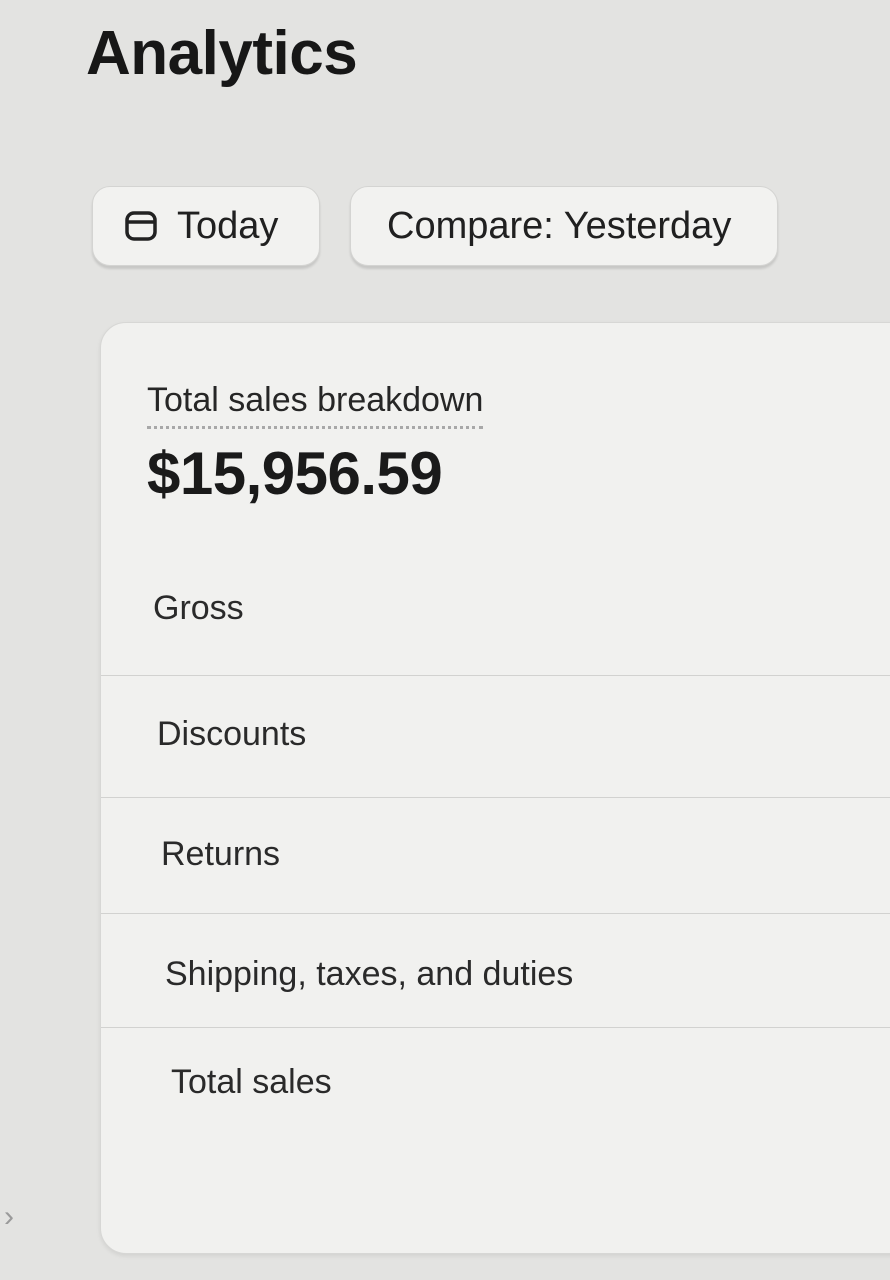 The image size is (890, 1280). Describe the element at coordinates (315, 405) in the screenshot. I see `card-title: Total sales breakdown` at that location.